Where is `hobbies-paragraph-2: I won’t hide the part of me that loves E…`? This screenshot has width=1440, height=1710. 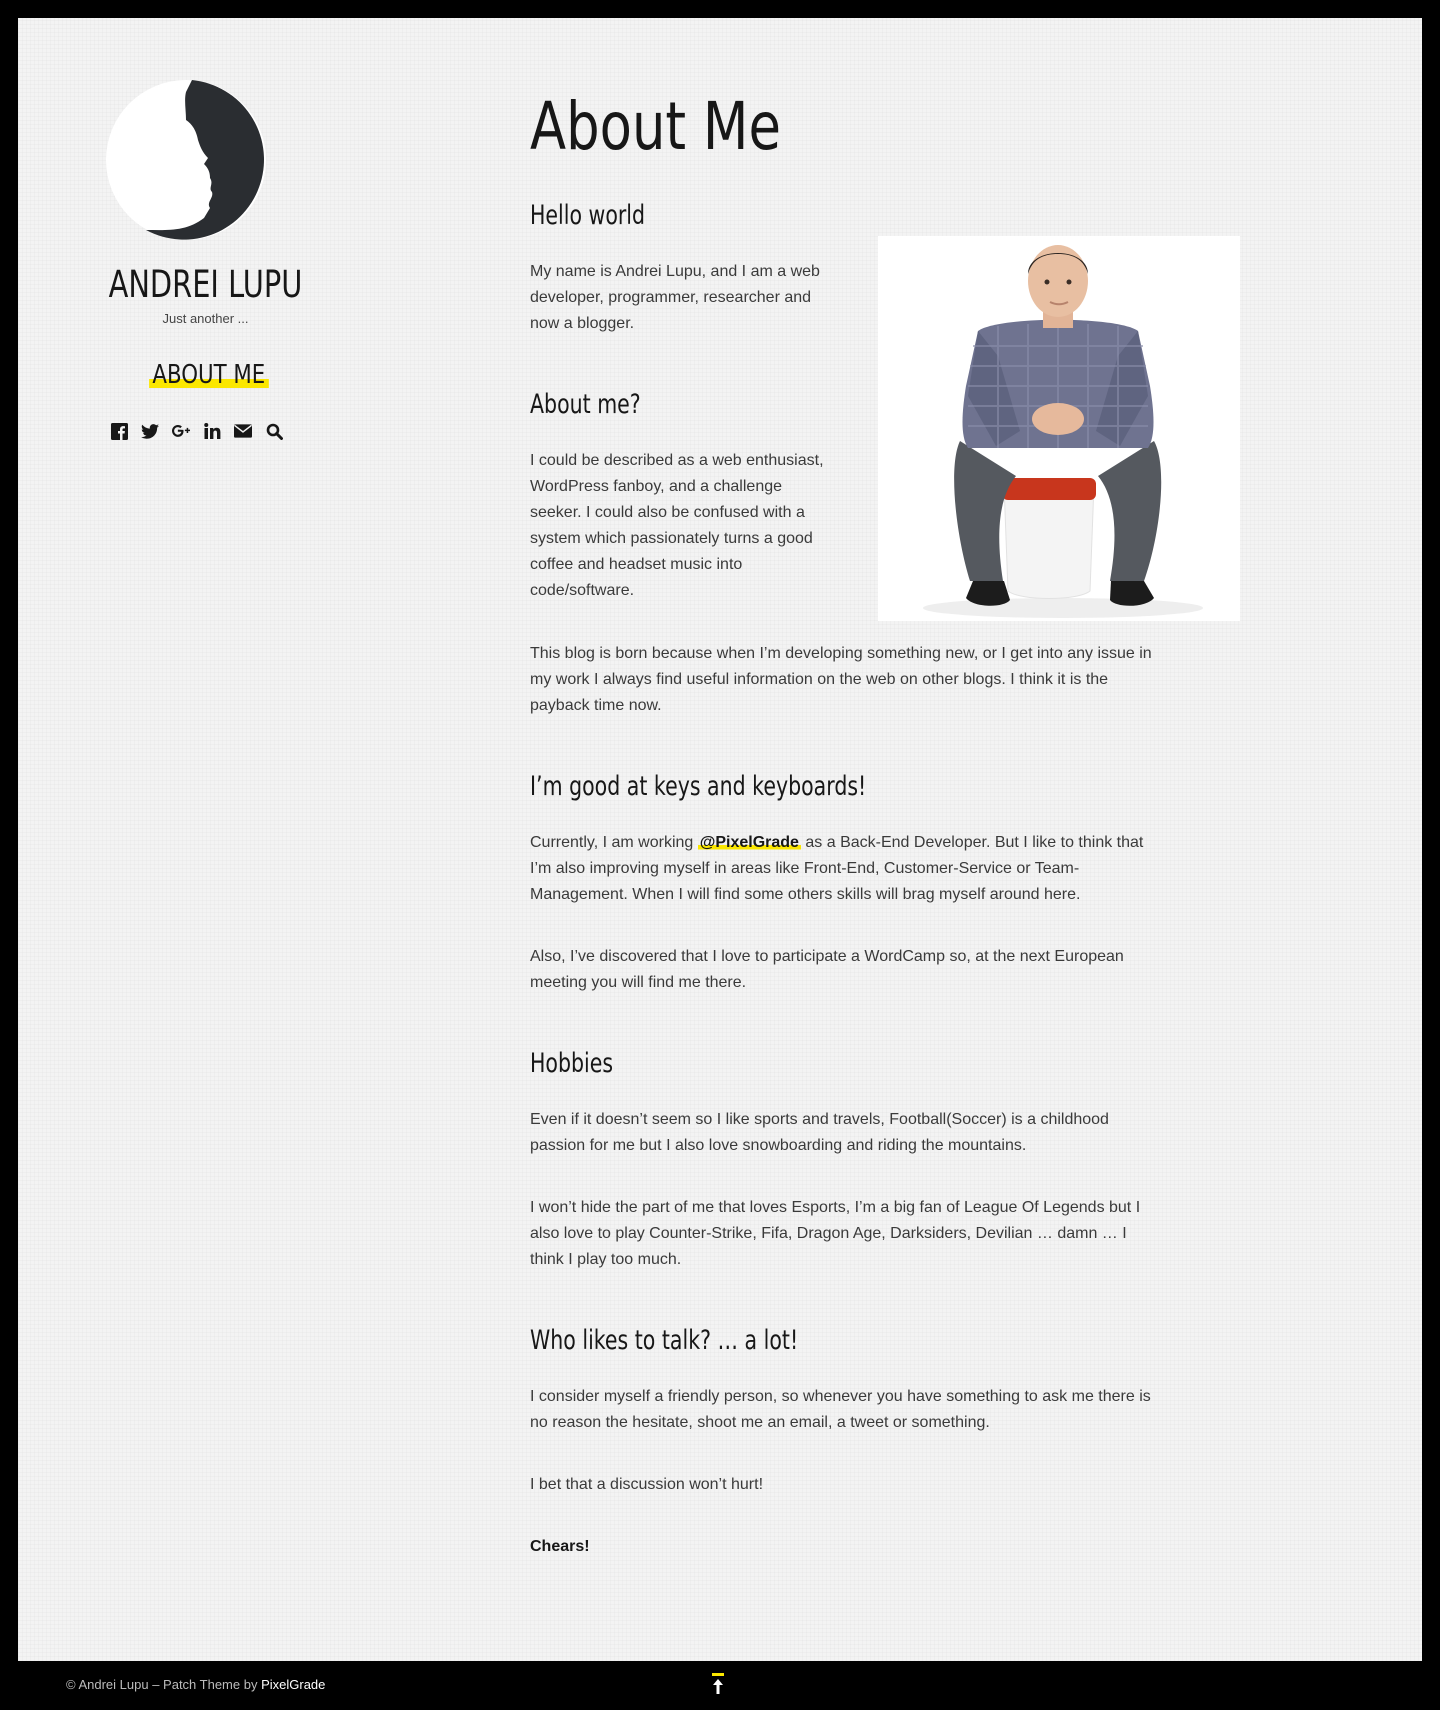
hobbies-paragraph-2: I won’t hide the part of me that loves E… is located at coordinates (835, 1233).